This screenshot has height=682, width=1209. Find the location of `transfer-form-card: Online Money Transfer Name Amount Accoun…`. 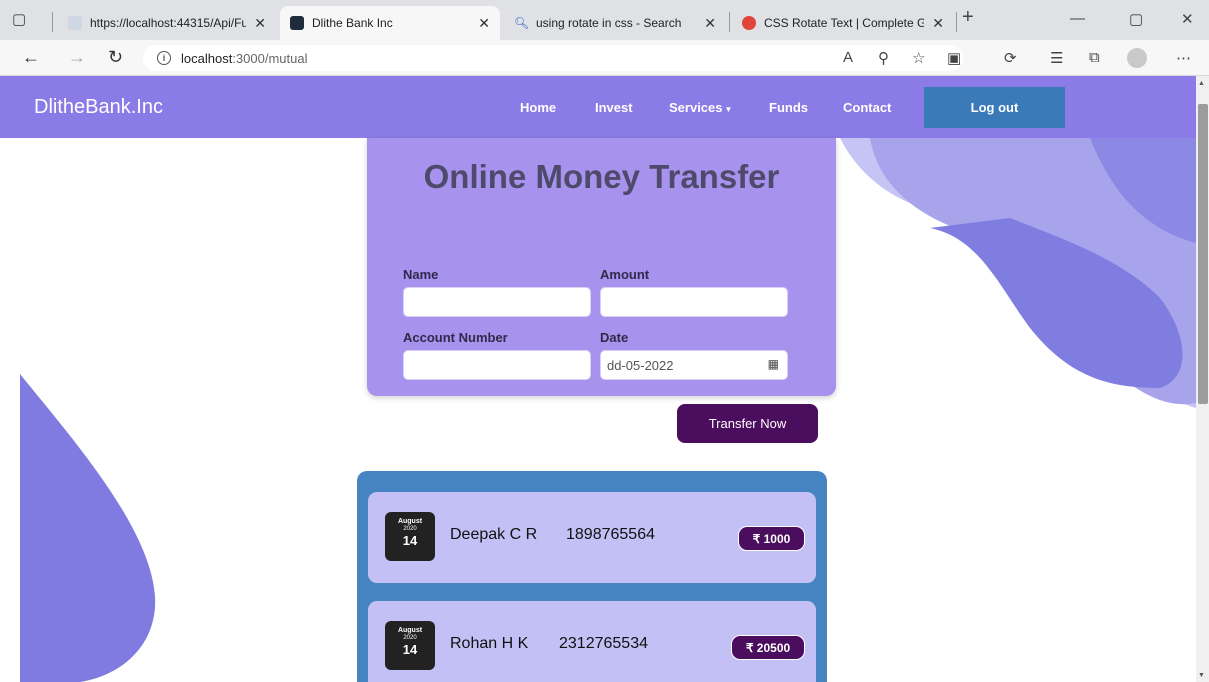

transfer-form-card: Online Money Transfer Name Amount Accoun… is located at coordinates (601, 267).